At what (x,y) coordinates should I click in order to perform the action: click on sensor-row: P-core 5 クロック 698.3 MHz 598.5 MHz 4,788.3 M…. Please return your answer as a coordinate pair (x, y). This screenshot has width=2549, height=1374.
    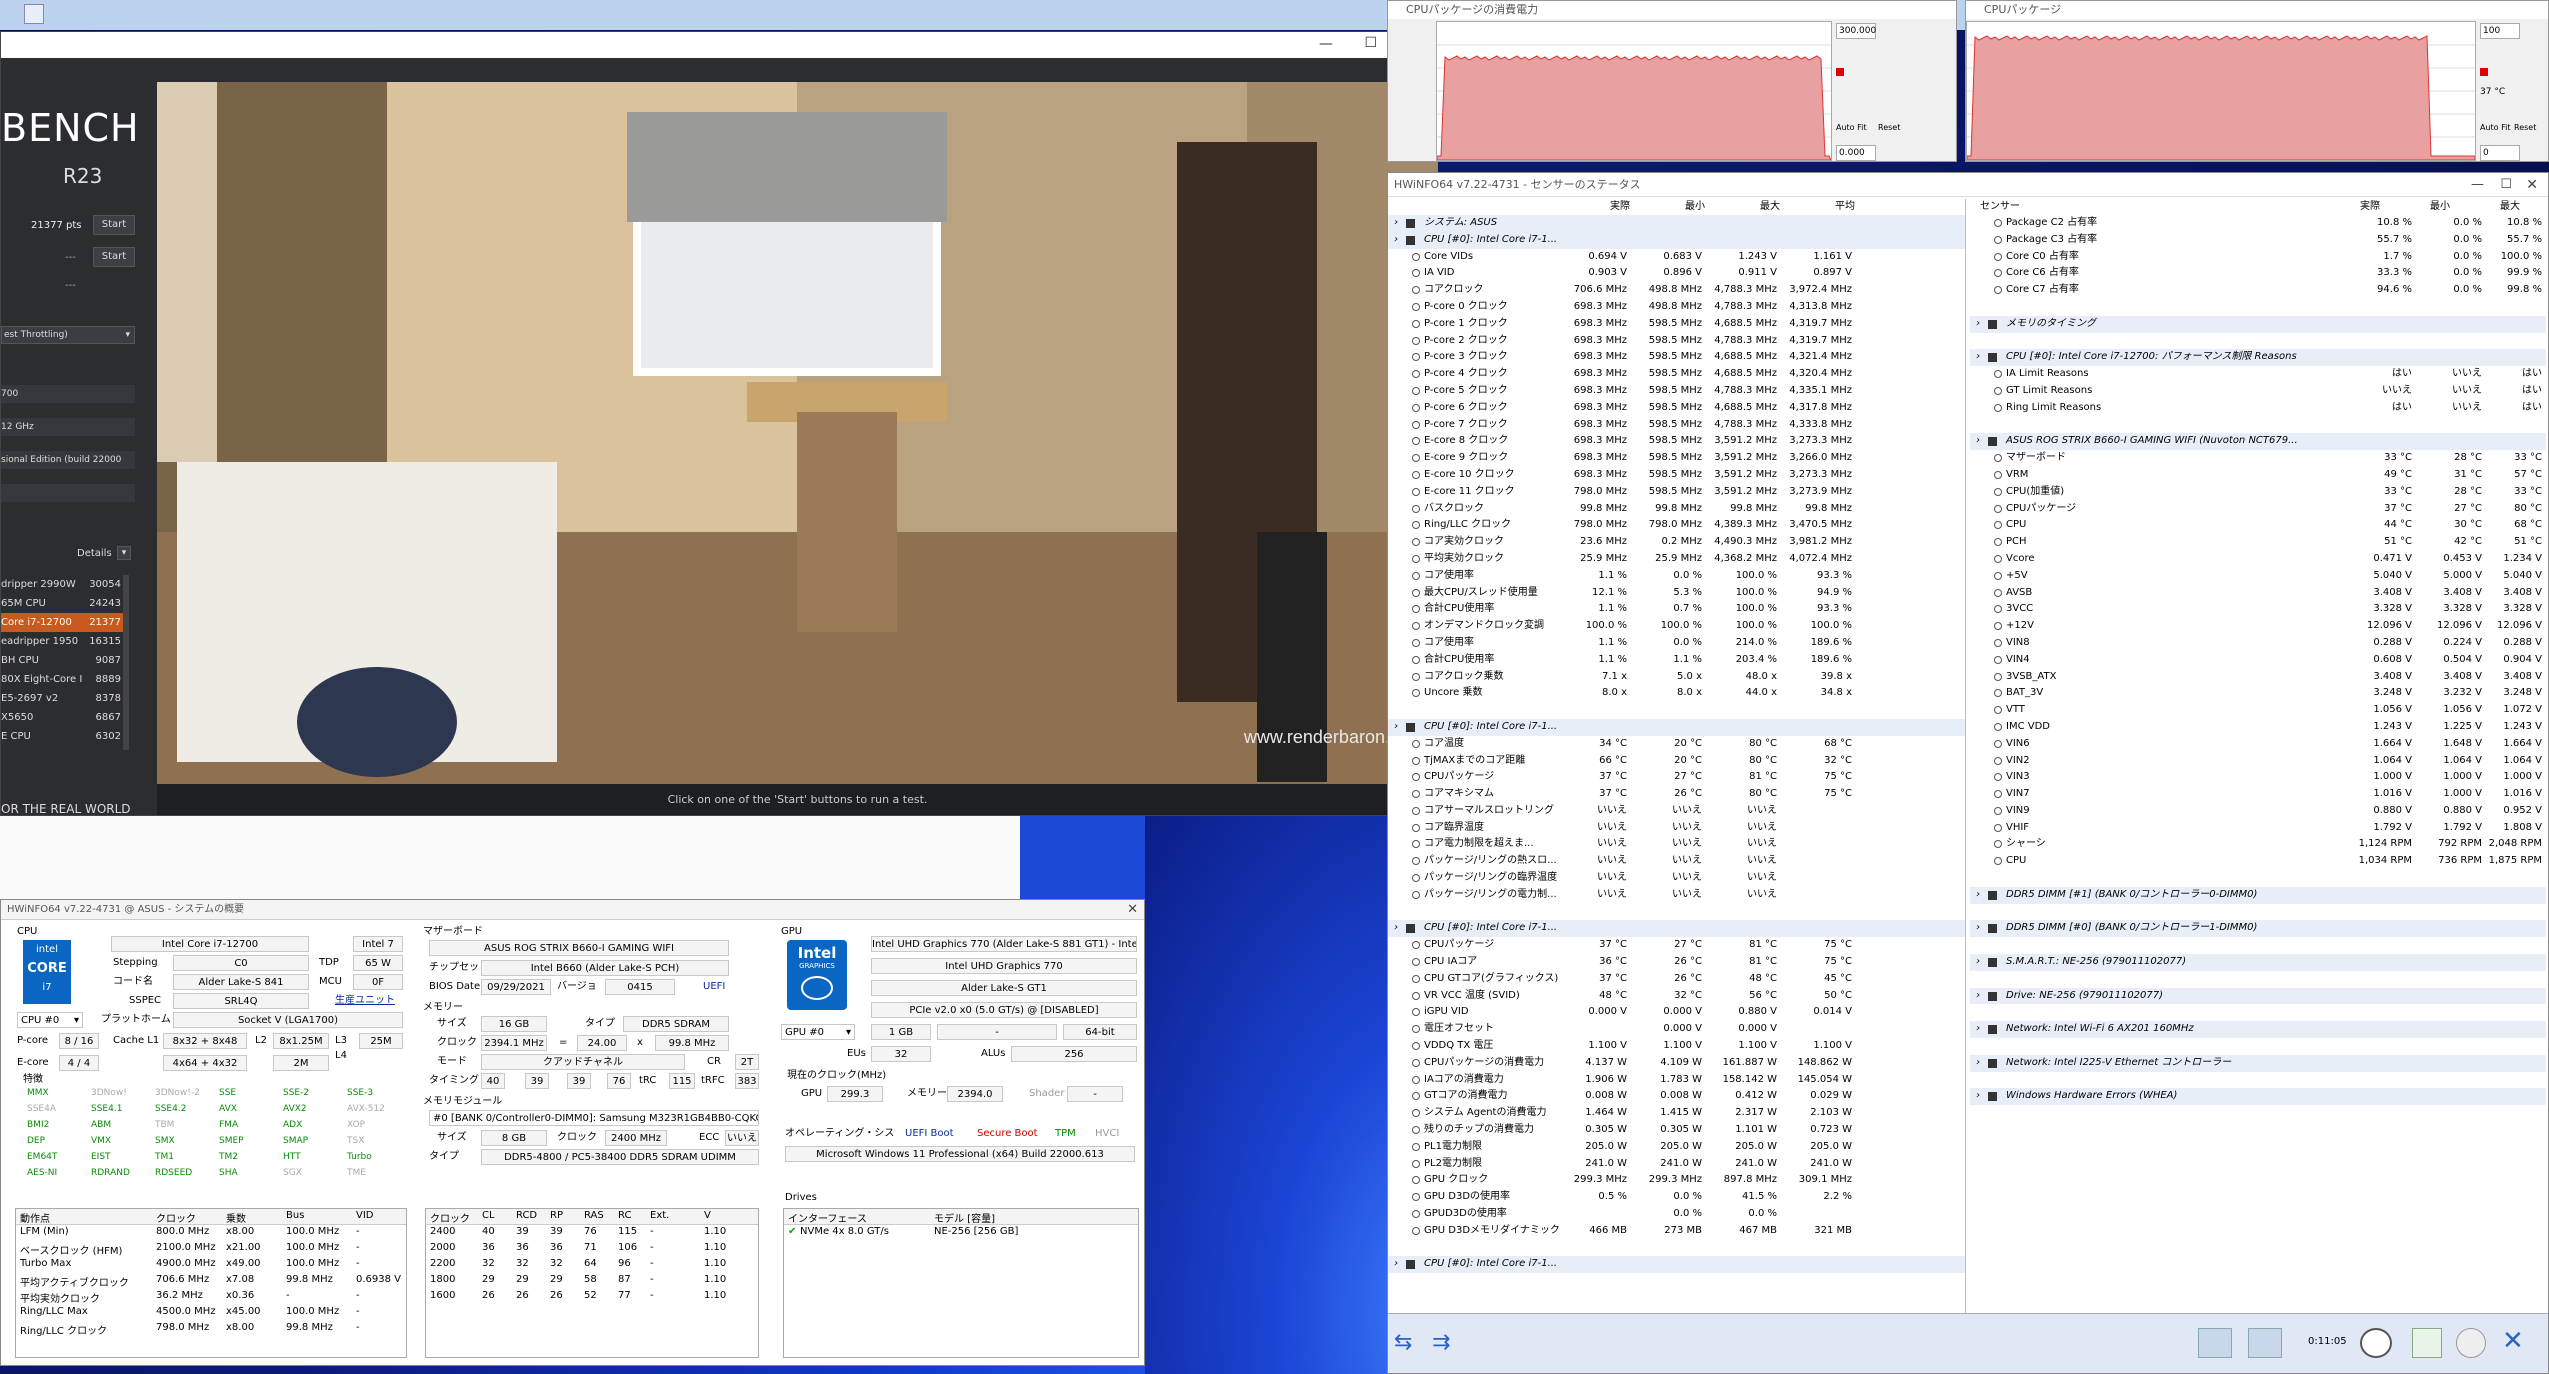
    Looking at the image, I should click on (1676, 391).